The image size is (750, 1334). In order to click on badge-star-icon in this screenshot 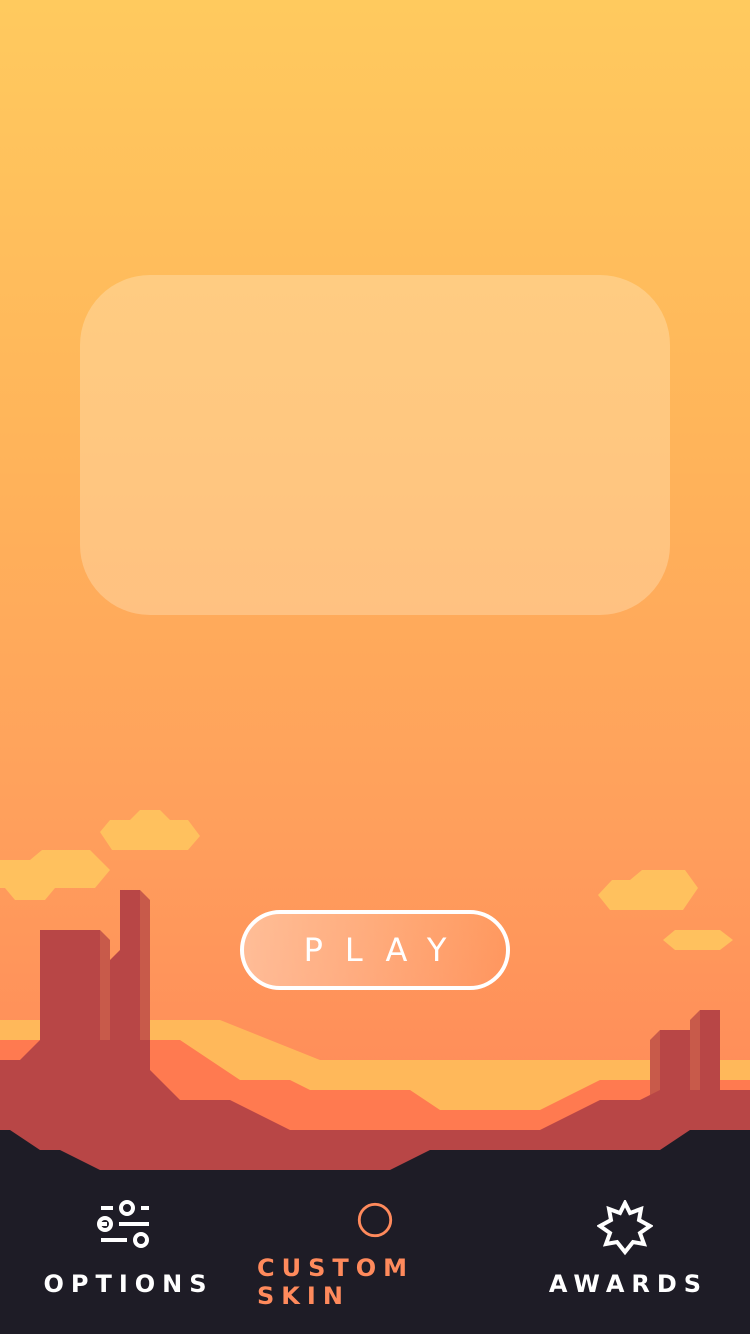, I will do `click(625, 1228)`.